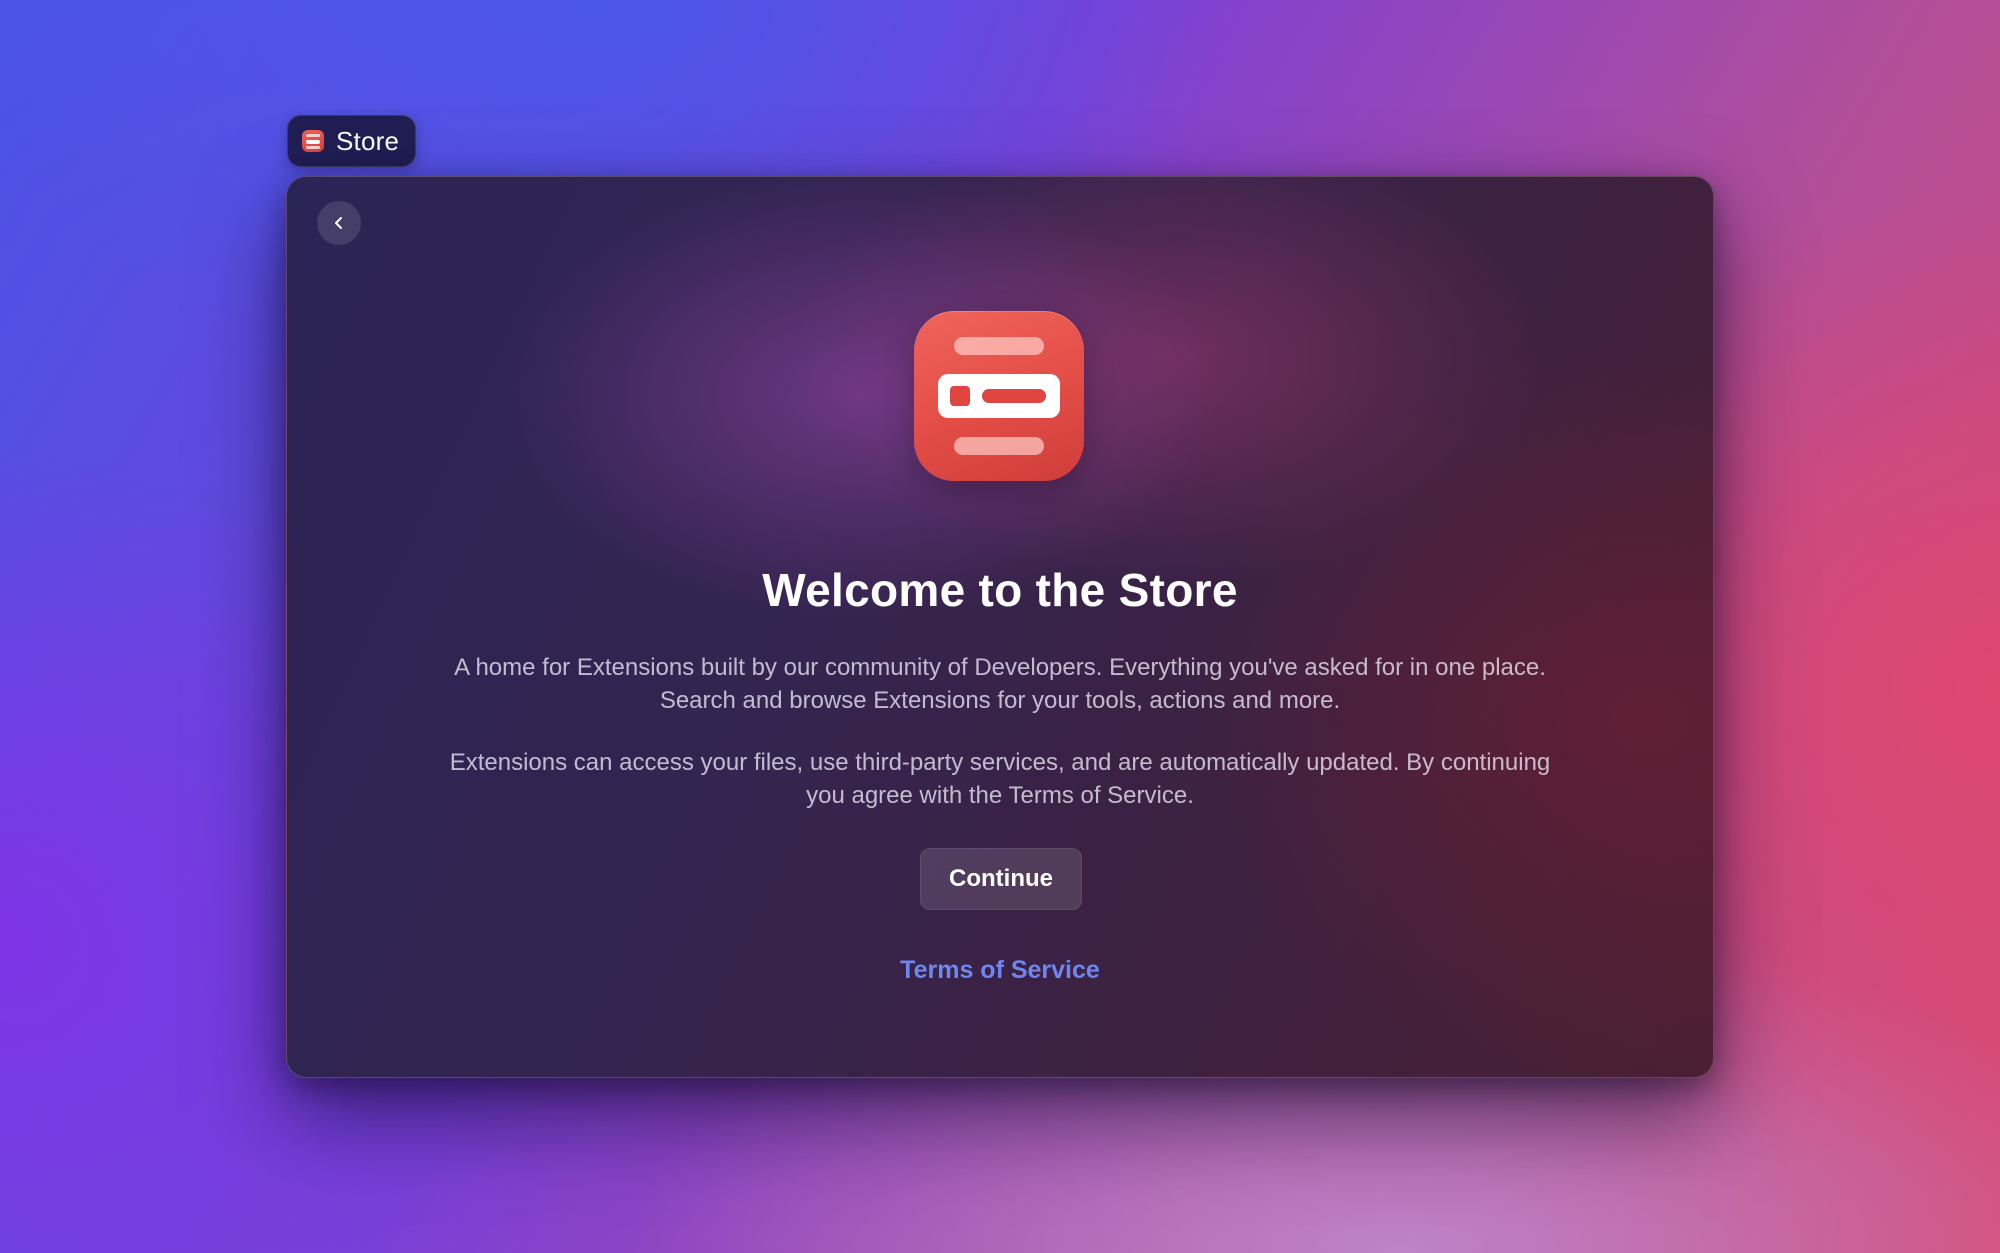  What do you see at coordinates (999, 396) in the screenshot?
I see `store-app-icon` at bounding box center [999, 396].